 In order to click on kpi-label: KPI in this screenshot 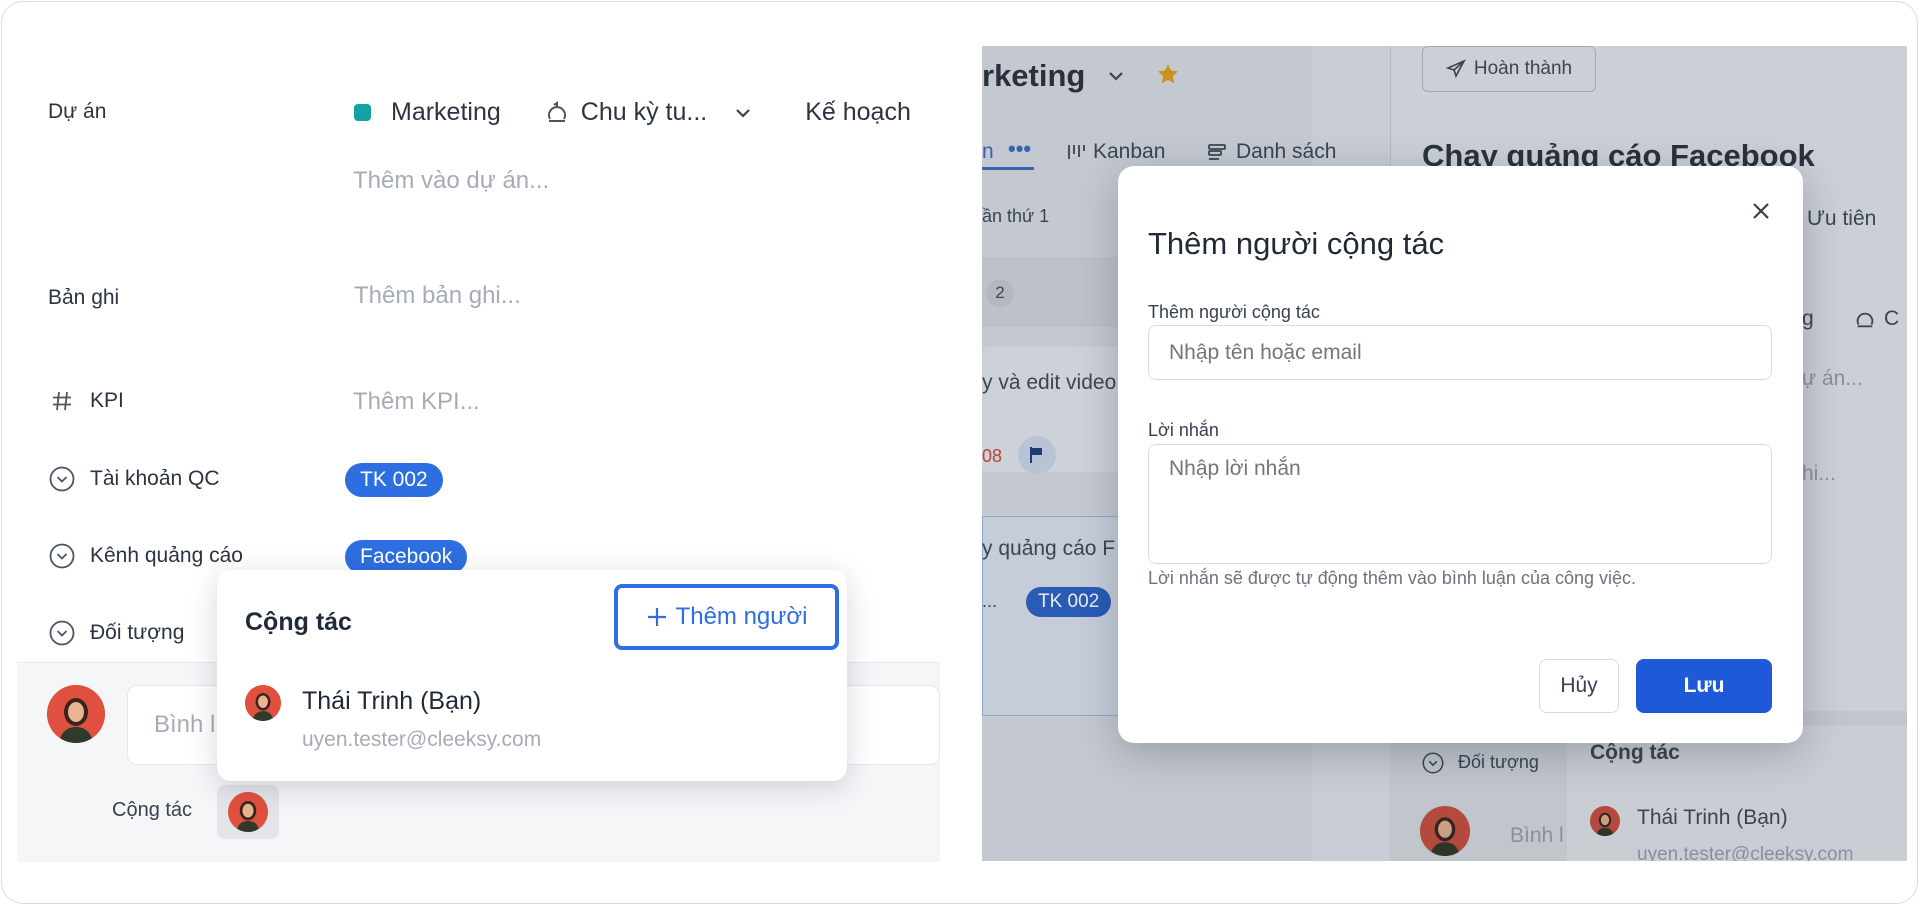, I will do `click(86, 401)`.